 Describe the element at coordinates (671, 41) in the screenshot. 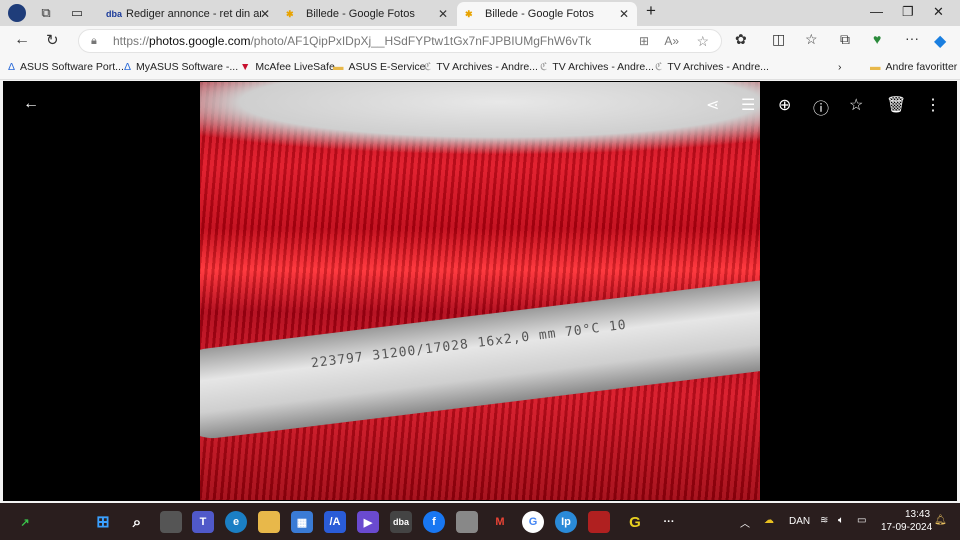

I see `read-aloud-icon: A»` at that location.